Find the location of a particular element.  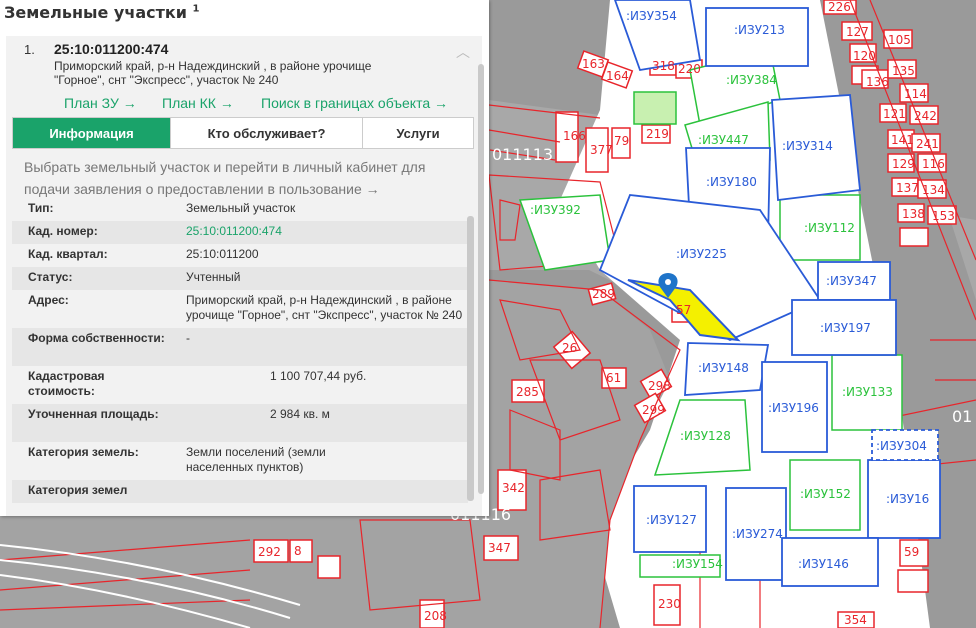

map-number: 298 is located at coordinates (659, 386).